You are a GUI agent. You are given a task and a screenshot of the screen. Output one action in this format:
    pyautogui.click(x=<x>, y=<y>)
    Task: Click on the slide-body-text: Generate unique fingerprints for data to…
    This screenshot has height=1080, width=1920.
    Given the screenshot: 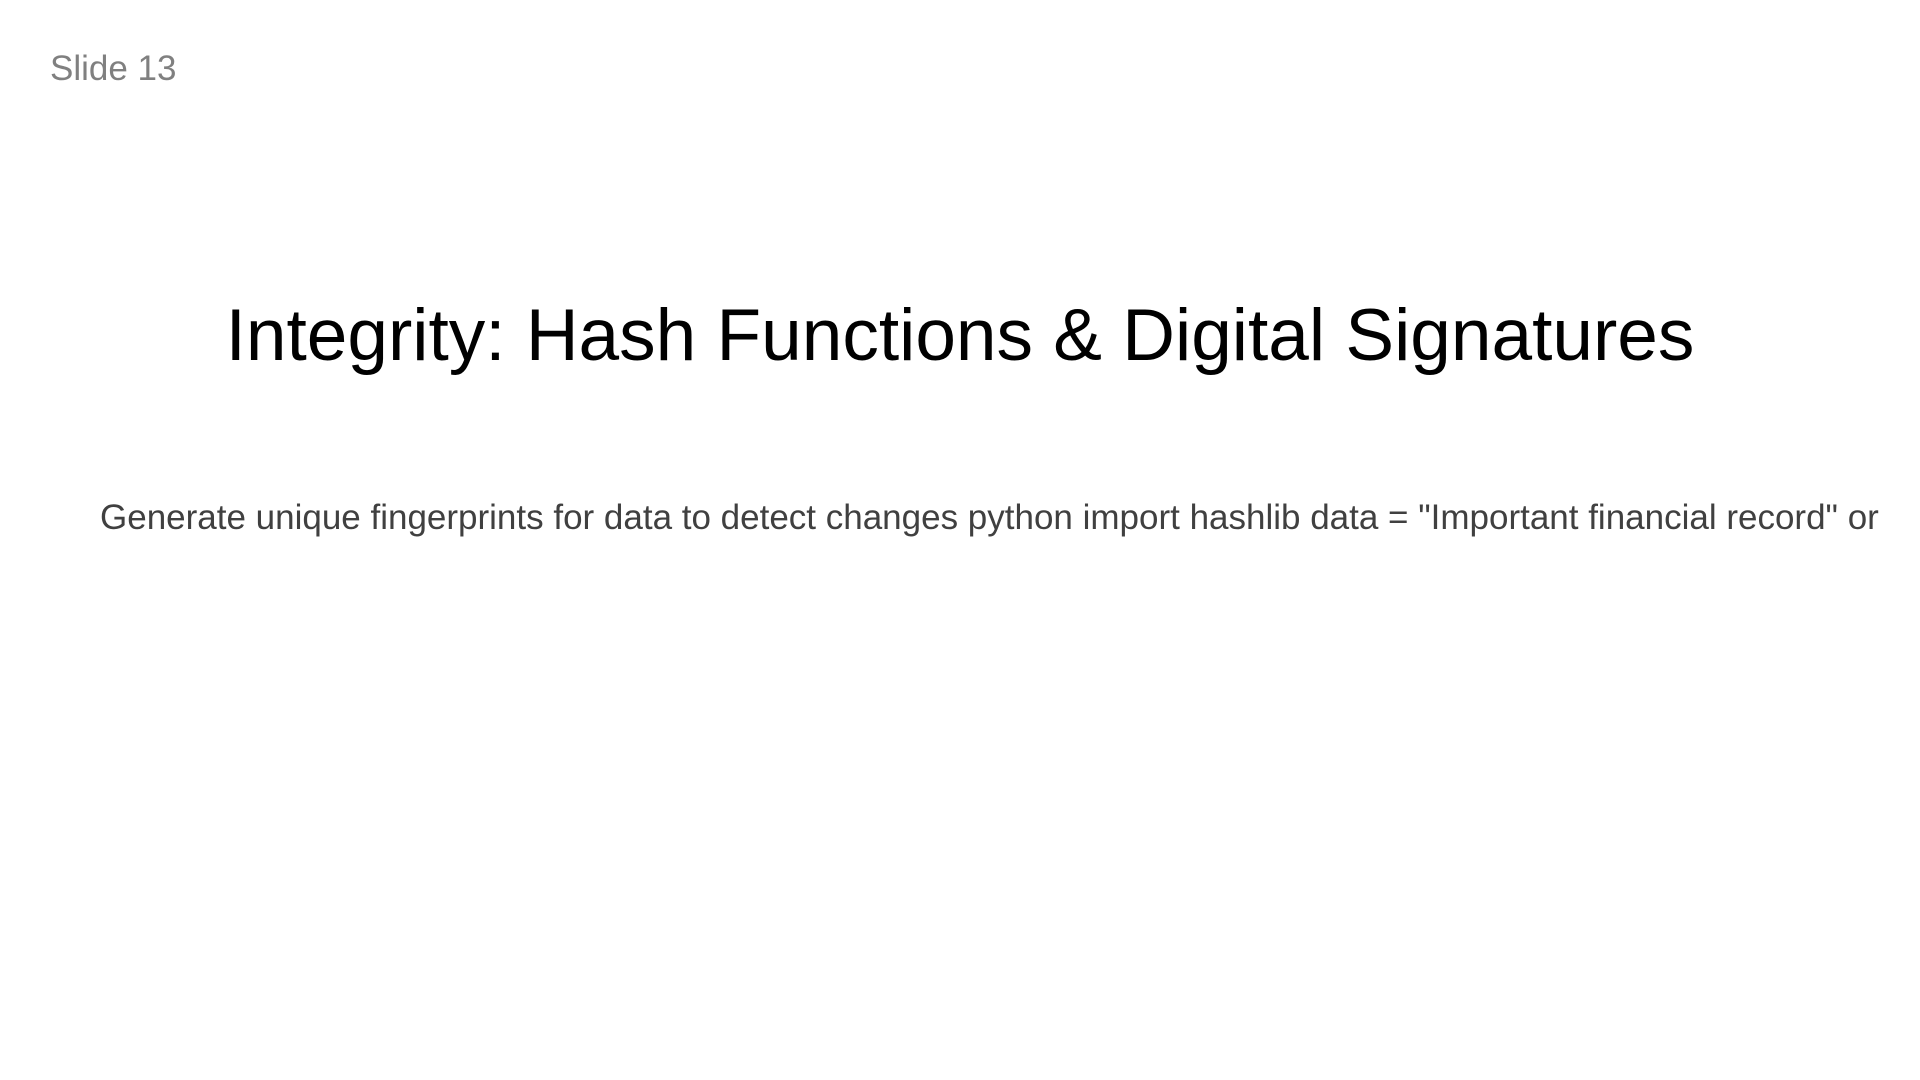 What is the action you would take?
    pyautogui.click(x=989, y=517)
    